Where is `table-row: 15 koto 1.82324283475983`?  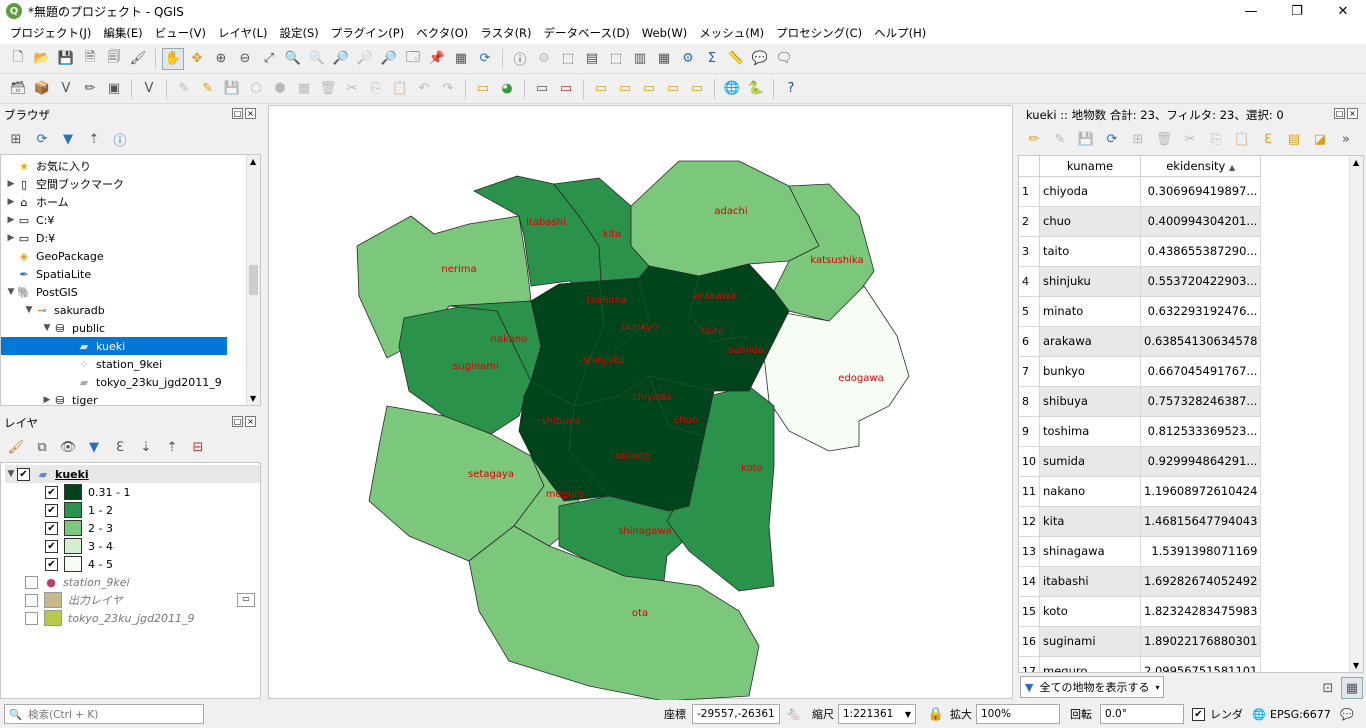 table-row: 15 koto 1.82324283475983 is located at coordinates (1140, 611).